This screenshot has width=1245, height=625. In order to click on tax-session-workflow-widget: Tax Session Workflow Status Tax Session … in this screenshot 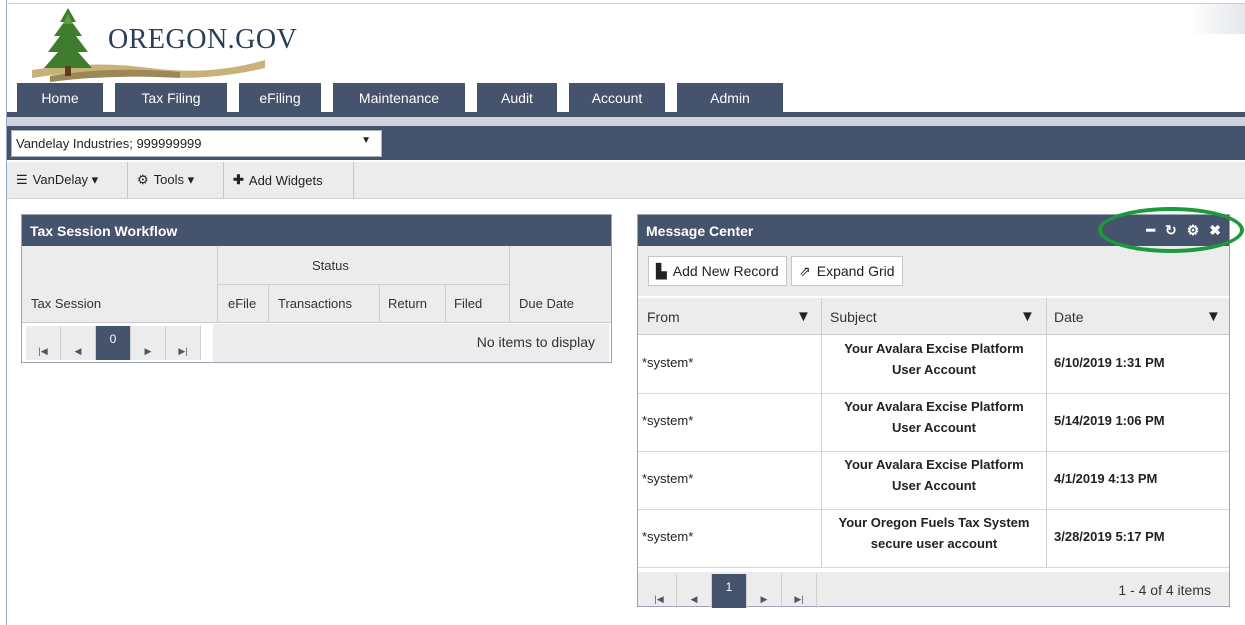, I will do `click(316, 288)`.